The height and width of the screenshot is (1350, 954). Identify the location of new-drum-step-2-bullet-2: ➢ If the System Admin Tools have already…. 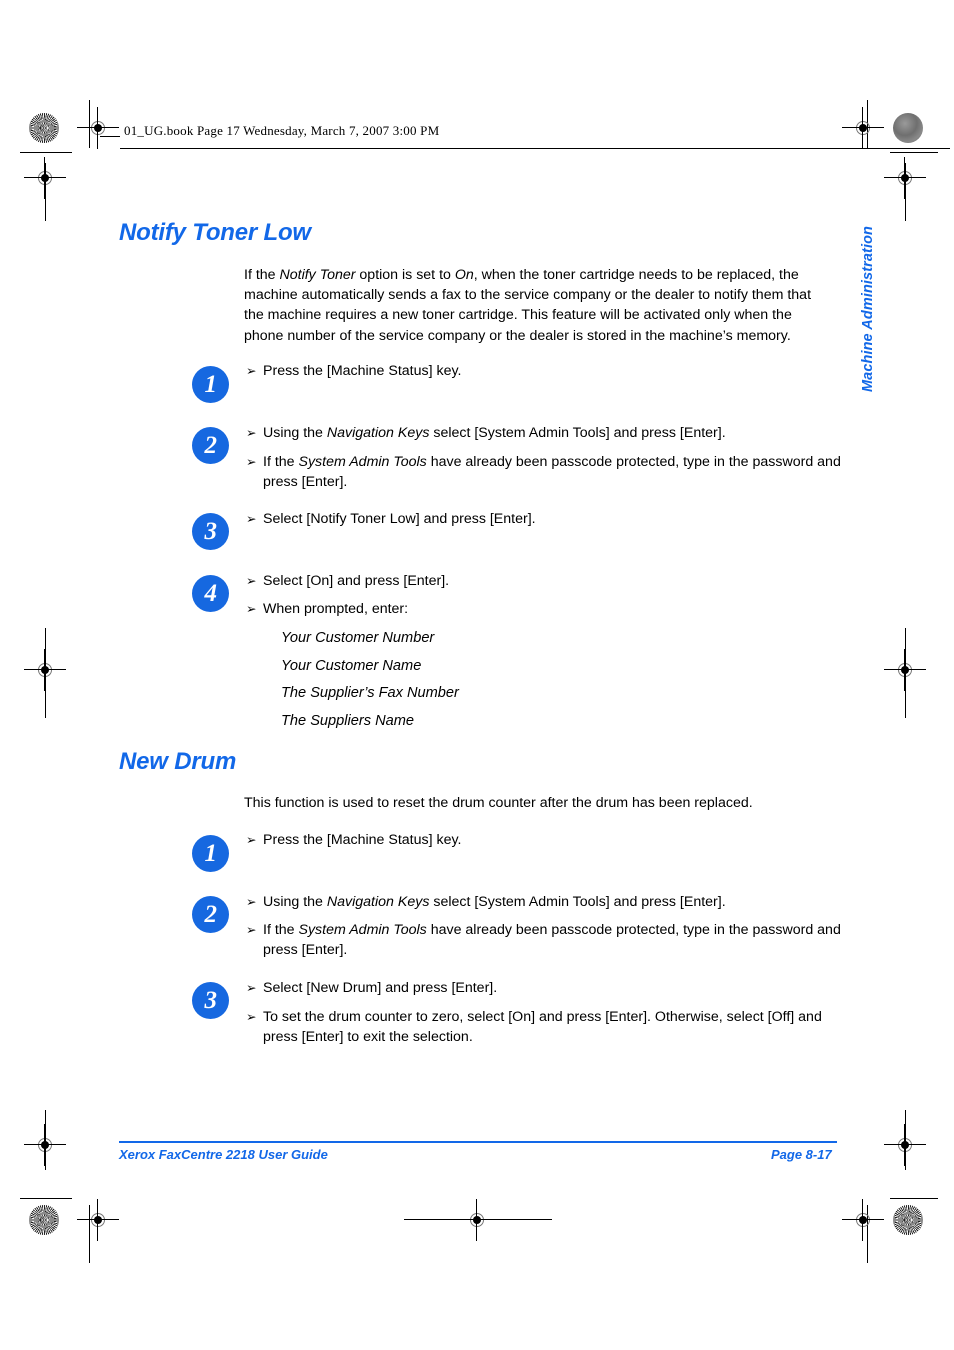
(543, 940).